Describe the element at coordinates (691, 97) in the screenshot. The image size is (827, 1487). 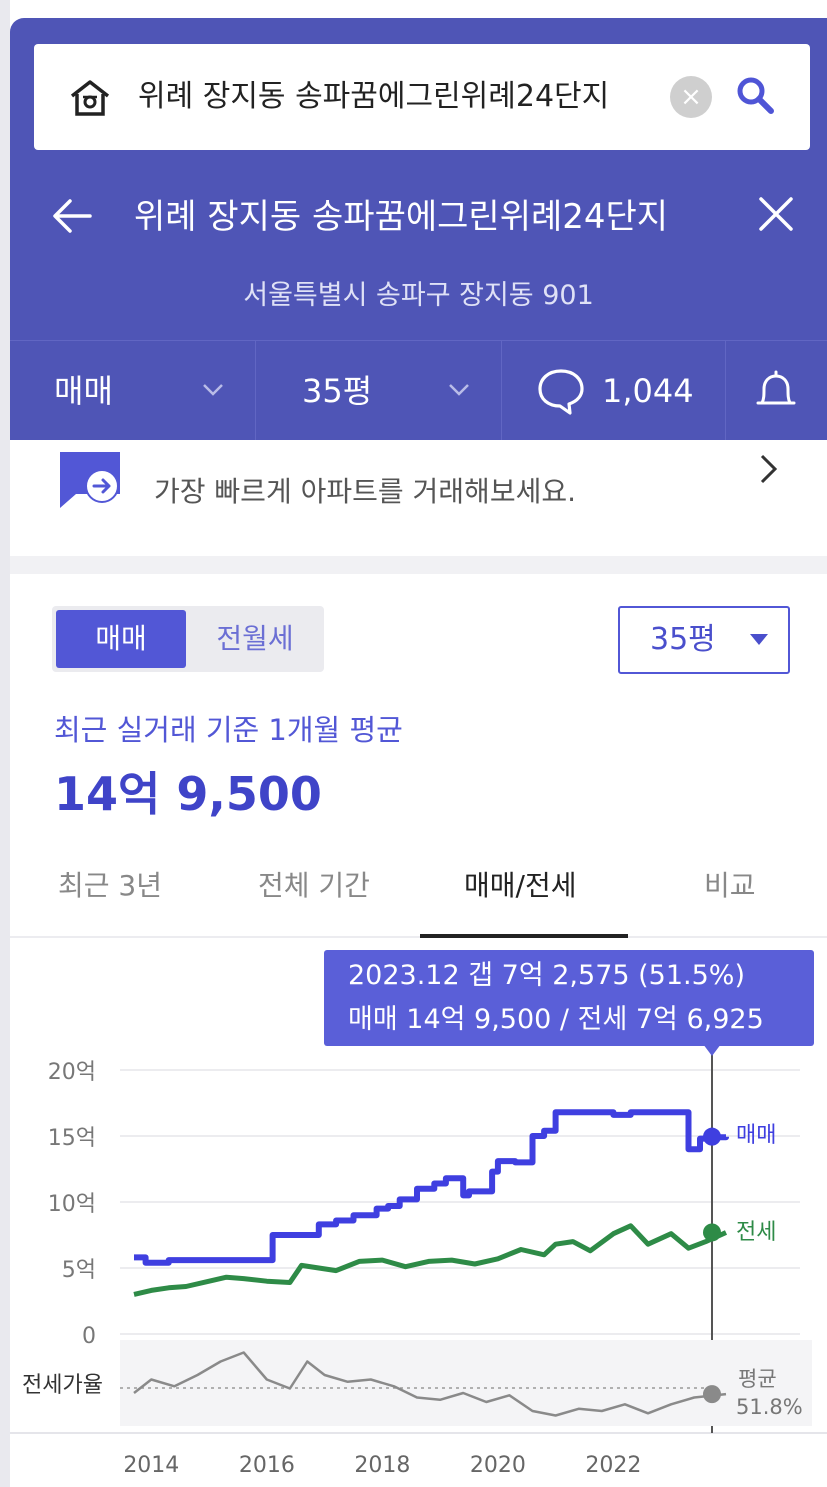
I see `clear-icon: ×` at that location.